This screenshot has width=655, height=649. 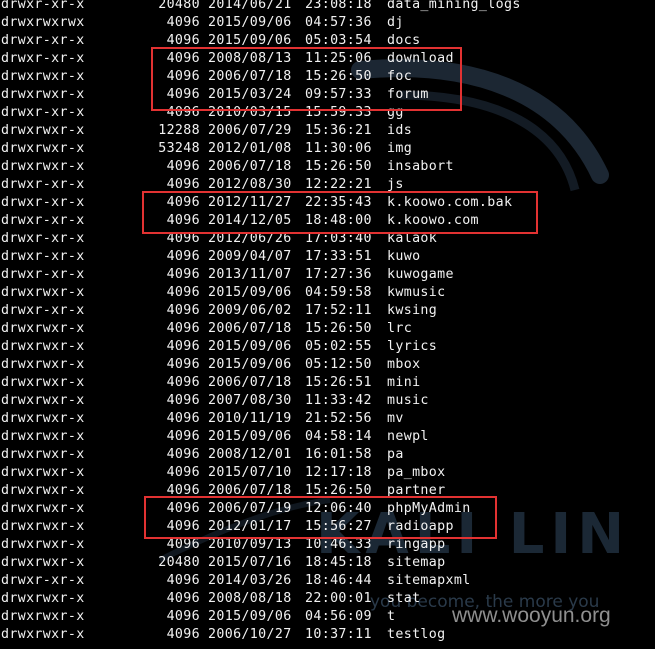 I want to click on listing-row: drwxrwxr-x 12288 2006/07/29 15:36:21 ids, so click(x=327, y=131).